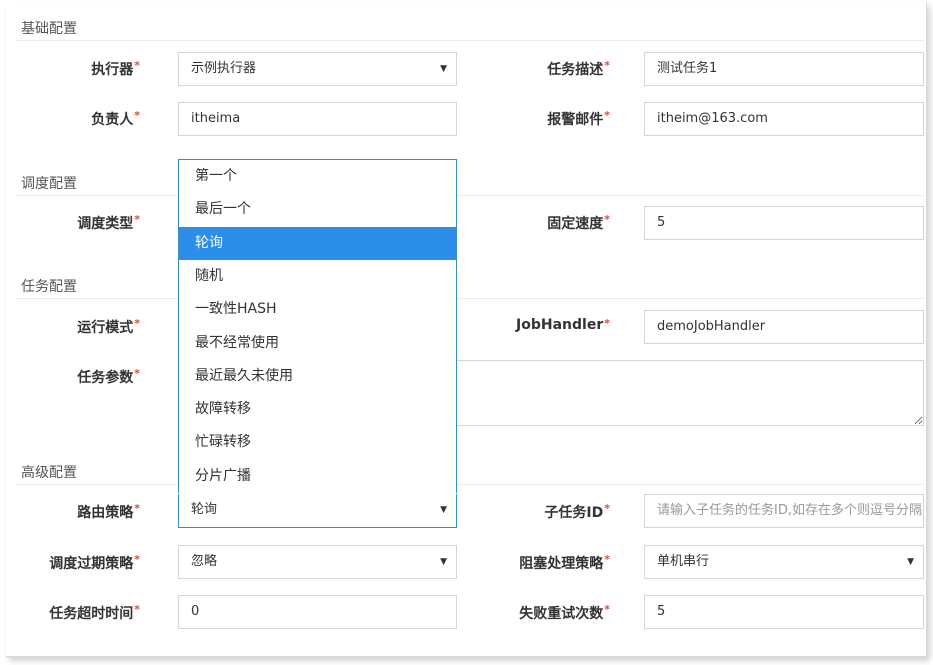 This screenshot has height=665, width=933. Describe the element at coordinates (317, 612) in the screenshot. I see `timeout-input: 0` at that location.